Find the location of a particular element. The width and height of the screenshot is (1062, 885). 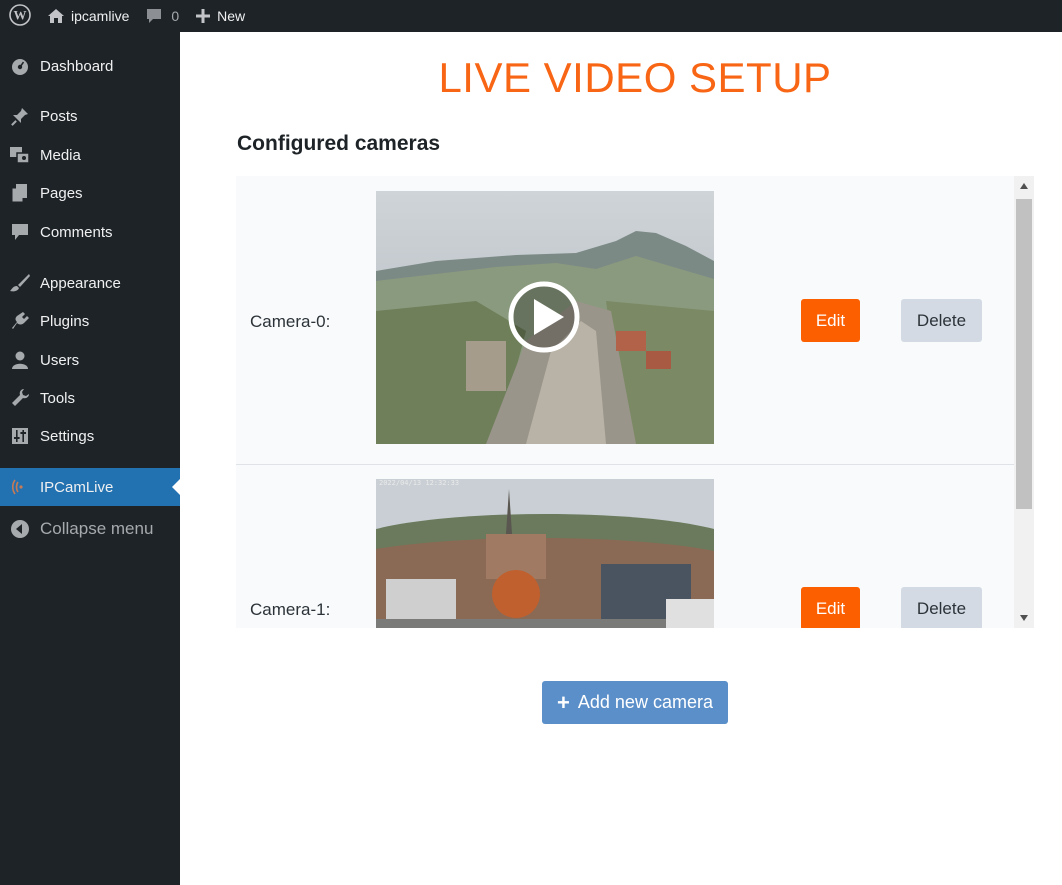

sidebar-item-appearance: Appearance is located at coordinates (90, 283).